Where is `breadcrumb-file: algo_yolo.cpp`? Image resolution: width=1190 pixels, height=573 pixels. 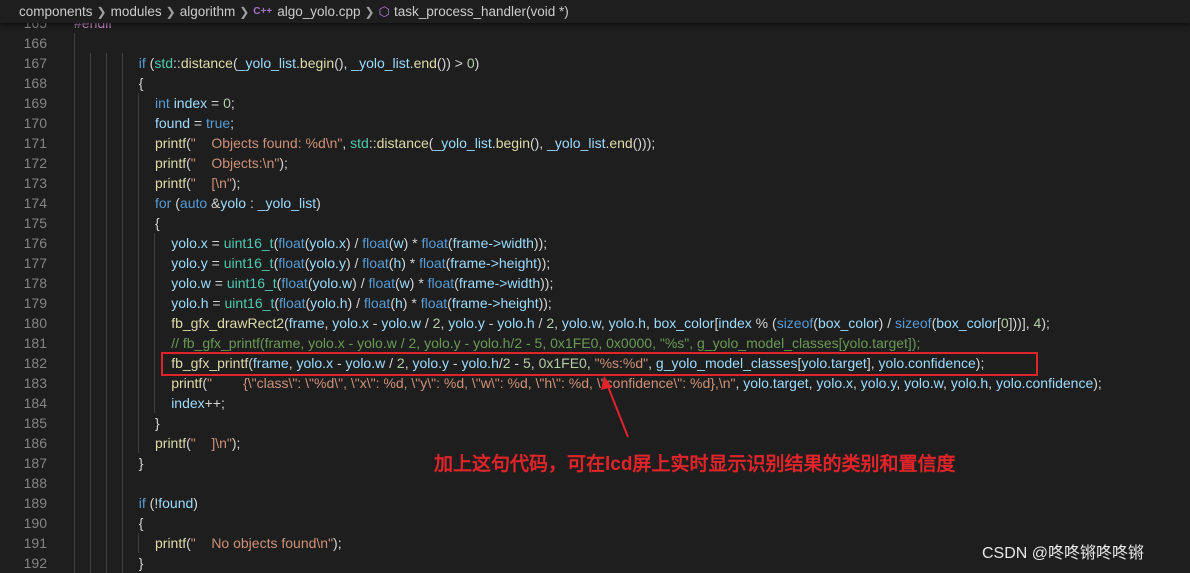 breadcrumb-file: algo_yolo.cpp is located at coordinates (318, 11).